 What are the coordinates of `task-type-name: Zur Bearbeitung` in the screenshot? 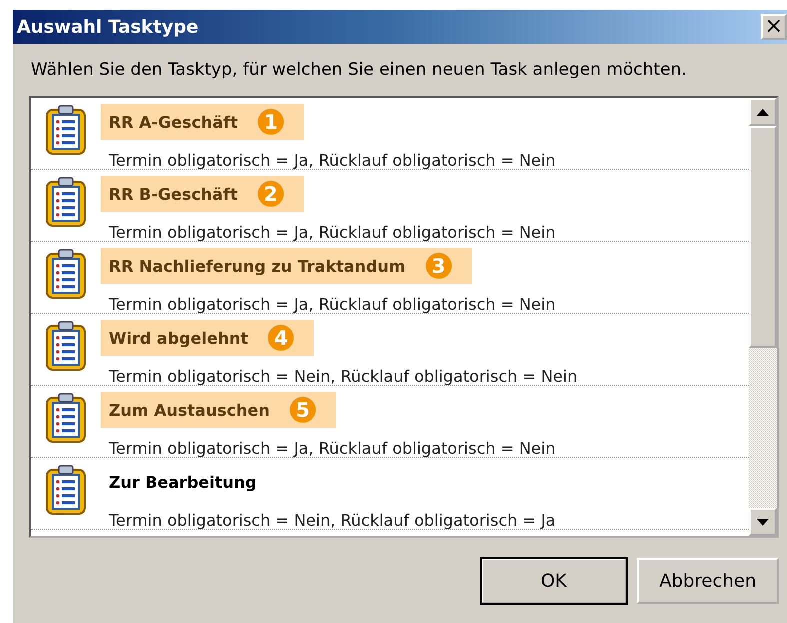 It's located at (183, 482).